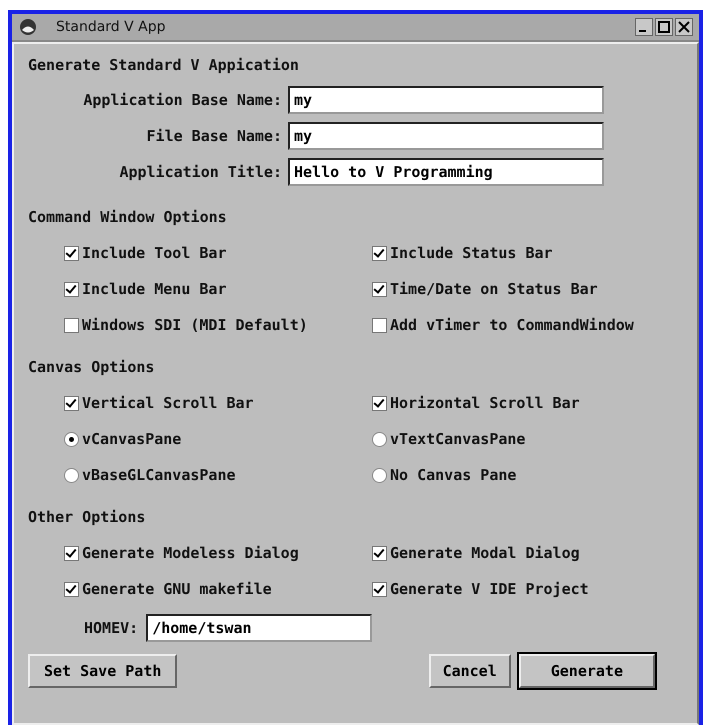 The height and width of the screenshot is (725, 707). What do you see at coordinates (200, 172) in the screenshot?
I see `field-label: Application Title:` at bounding box center [200, 172].